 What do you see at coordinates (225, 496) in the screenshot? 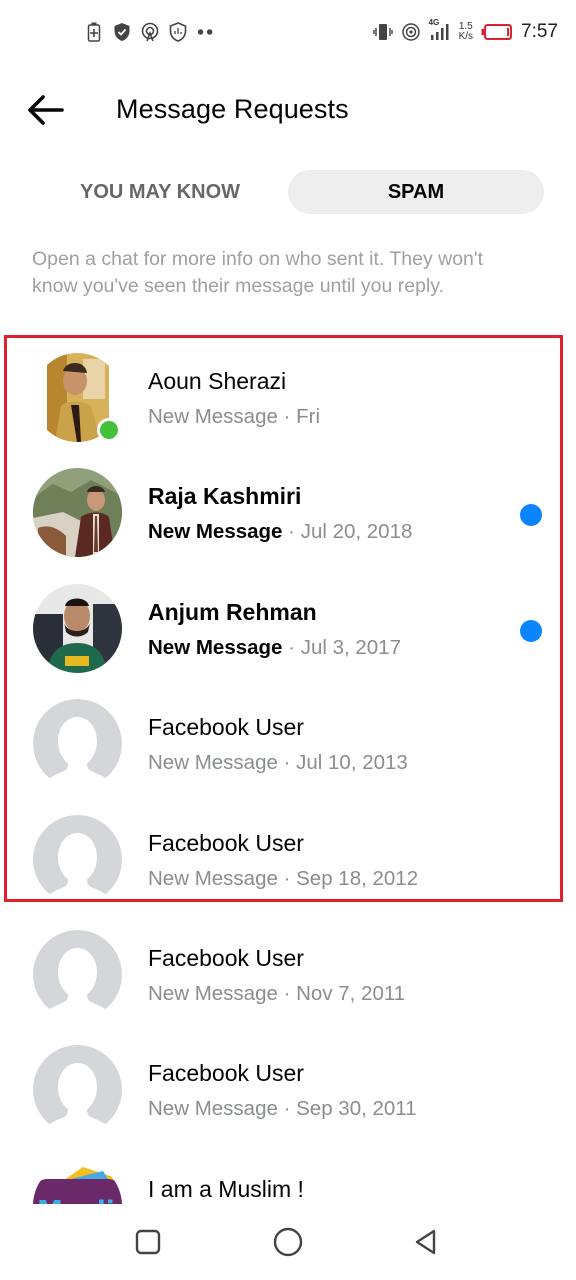
I see `contact-name: Raja Kashmiri` at bounding box center [225, 496].